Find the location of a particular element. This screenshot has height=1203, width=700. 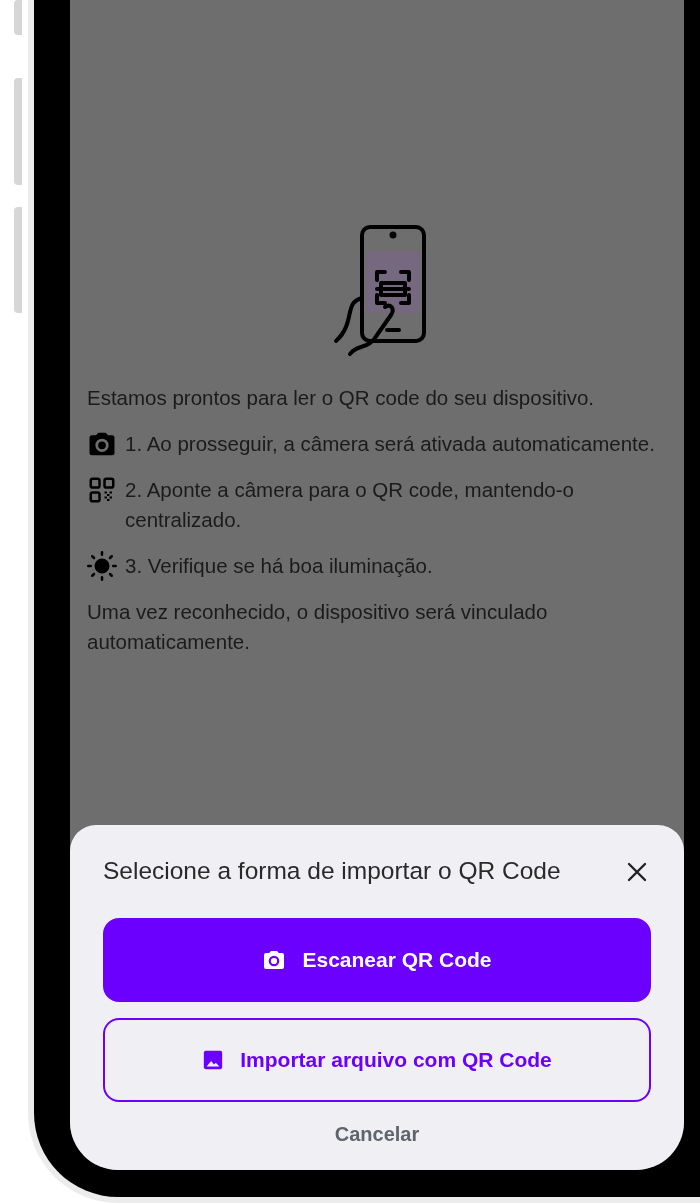

image-icon is located at coordinates (213, 1060).